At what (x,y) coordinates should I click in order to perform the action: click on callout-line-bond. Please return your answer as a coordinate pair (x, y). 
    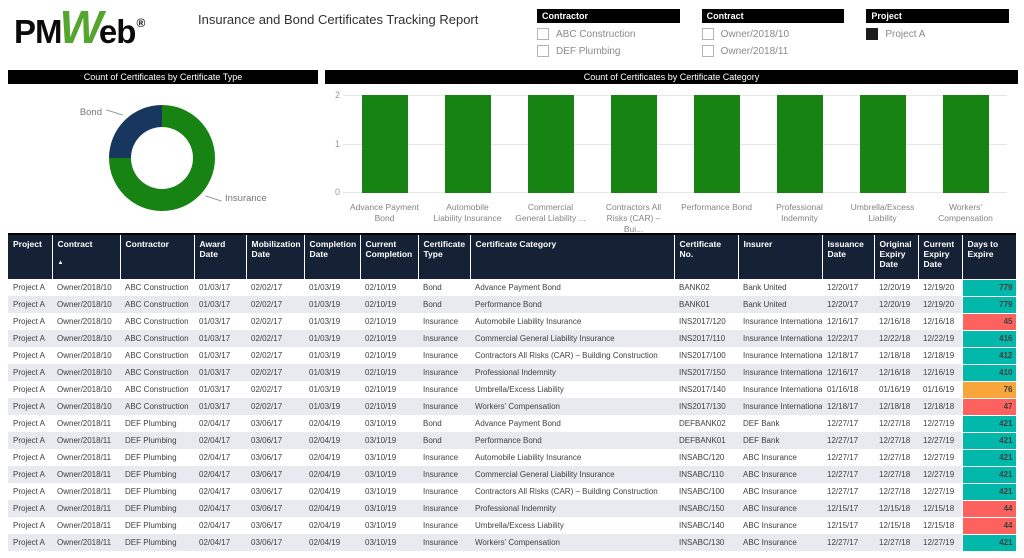
    Looking at the image, I should click on (114, 112).